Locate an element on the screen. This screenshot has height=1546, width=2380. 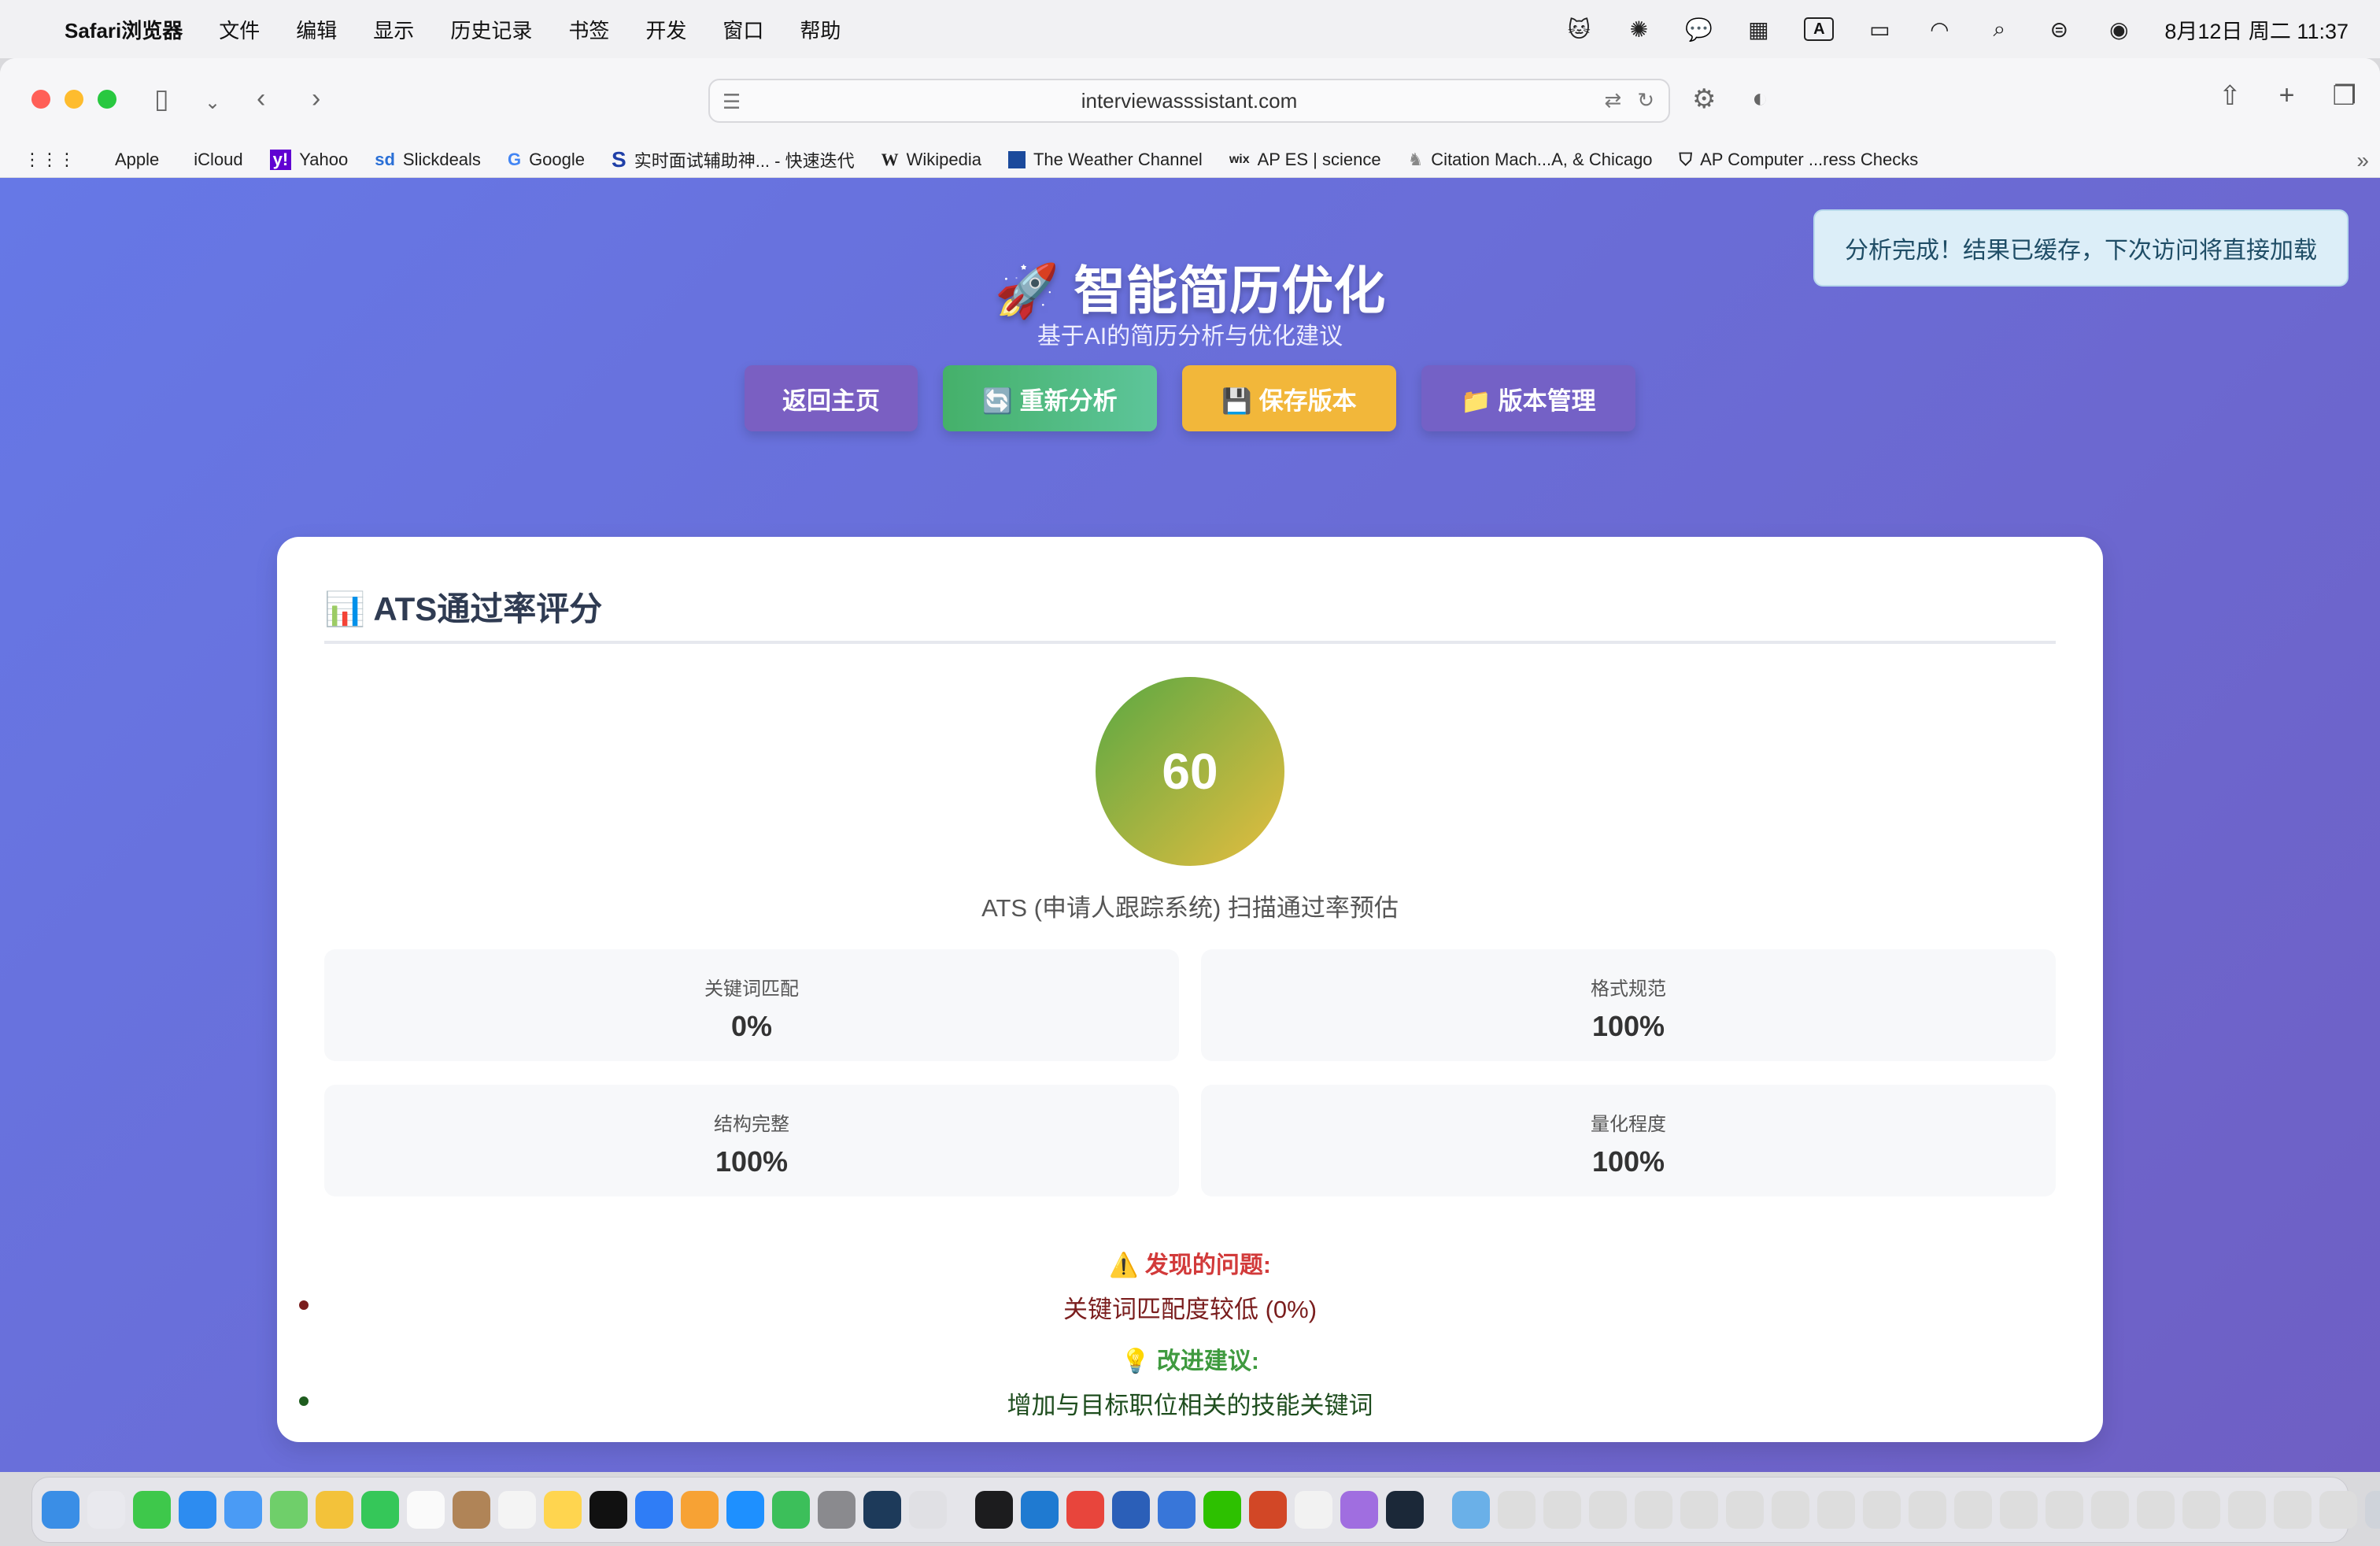
bookmark-weather-channel: The Weather Channel is located at coordinates (1105, 160).